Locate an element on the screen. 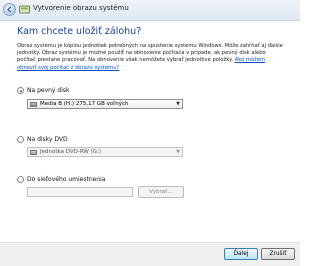 This screenshot has width=320, height=266. option-hard-disk: Na pevný disk is located at coordinates (43, 90).